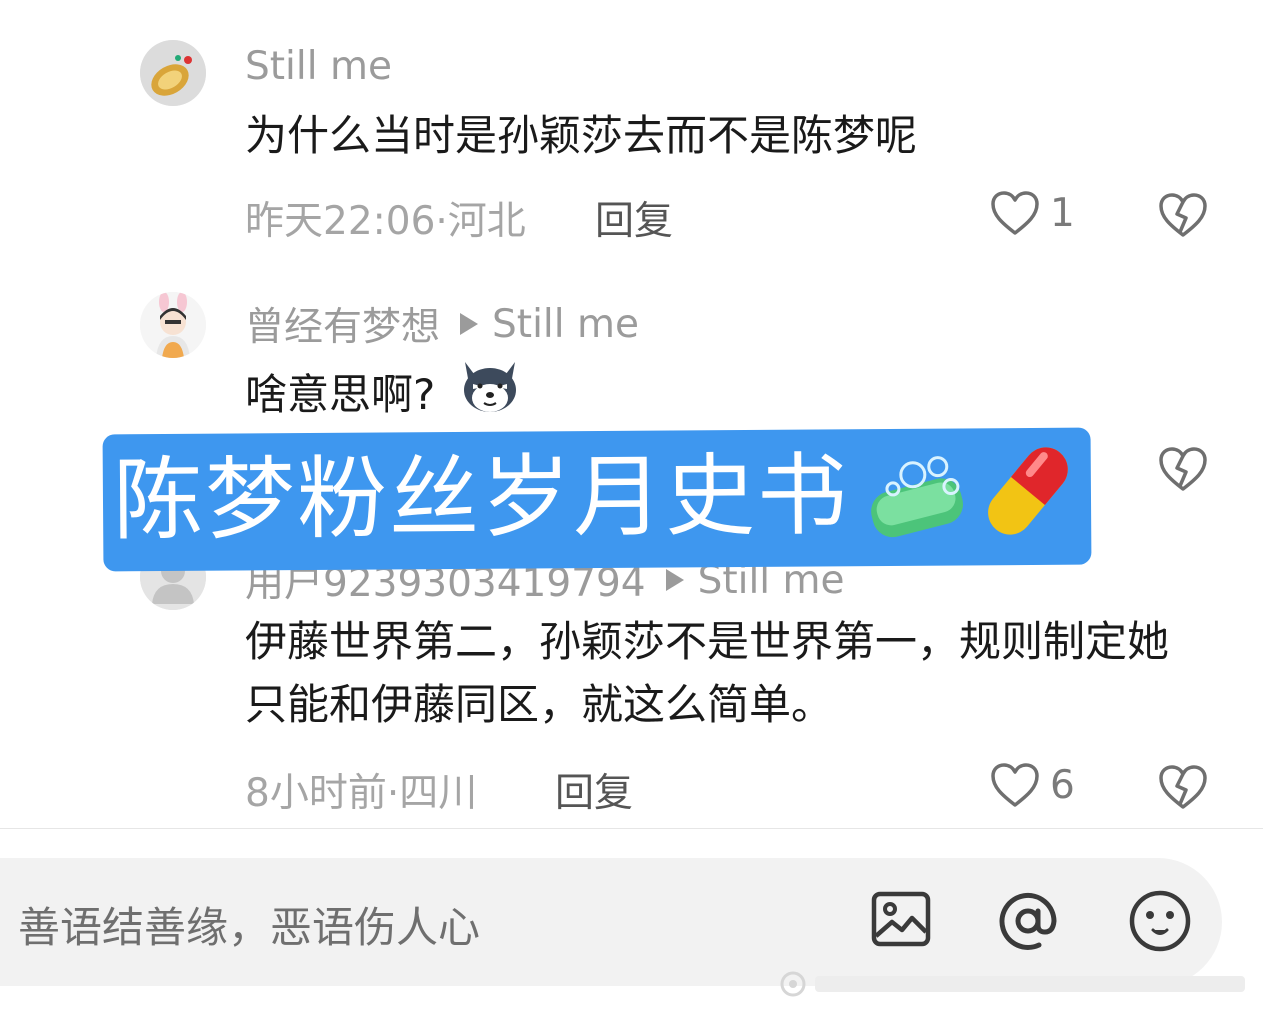  What do you see at coordinates (918, 496) in the screenshot?
I see `soap-emoji-icon` at bounding box center [918, 496].